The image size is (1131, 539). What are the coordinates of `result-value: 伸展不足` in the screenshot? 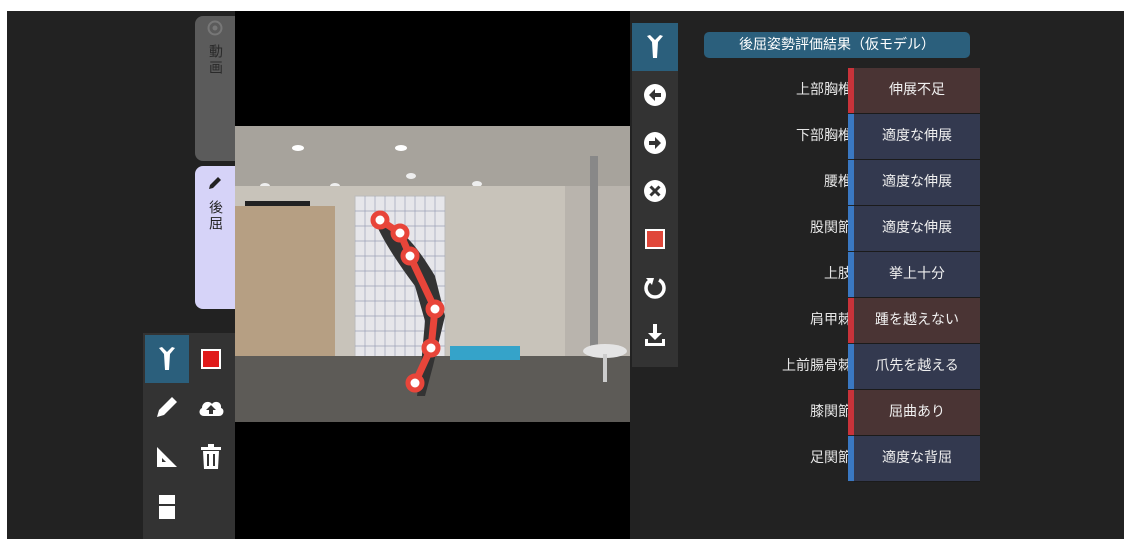 It's located at (917, 91).